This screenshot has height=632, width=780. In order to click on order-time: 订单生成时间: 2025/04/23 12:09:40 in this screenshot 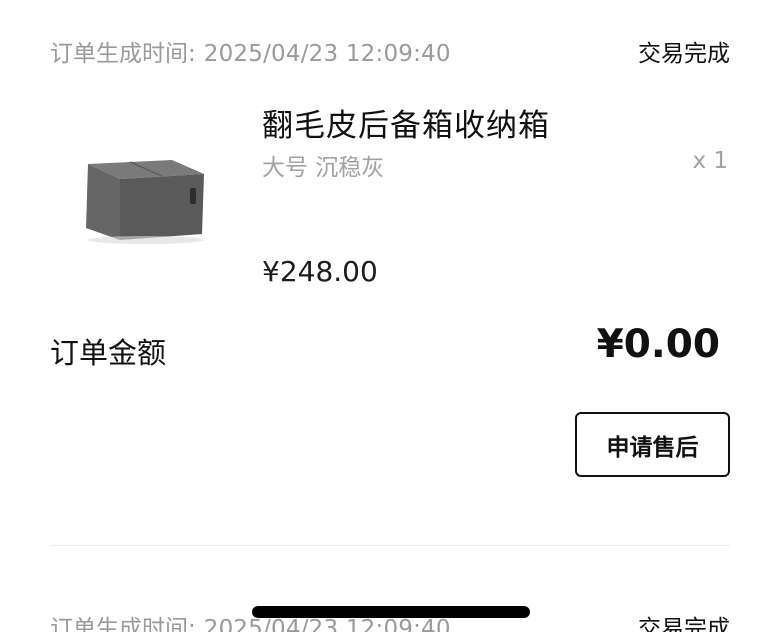, I will do `click(250, 51)`.